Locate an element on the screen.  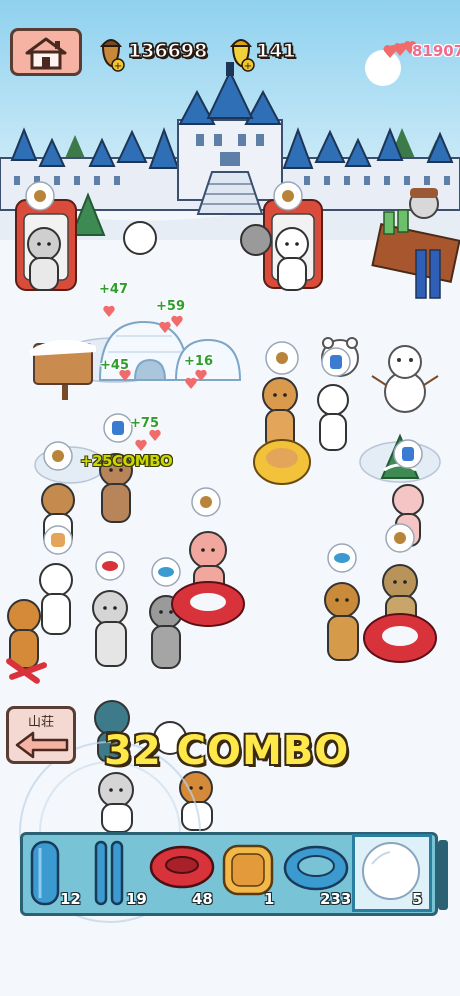
sun is located at coordinates (383, 68).